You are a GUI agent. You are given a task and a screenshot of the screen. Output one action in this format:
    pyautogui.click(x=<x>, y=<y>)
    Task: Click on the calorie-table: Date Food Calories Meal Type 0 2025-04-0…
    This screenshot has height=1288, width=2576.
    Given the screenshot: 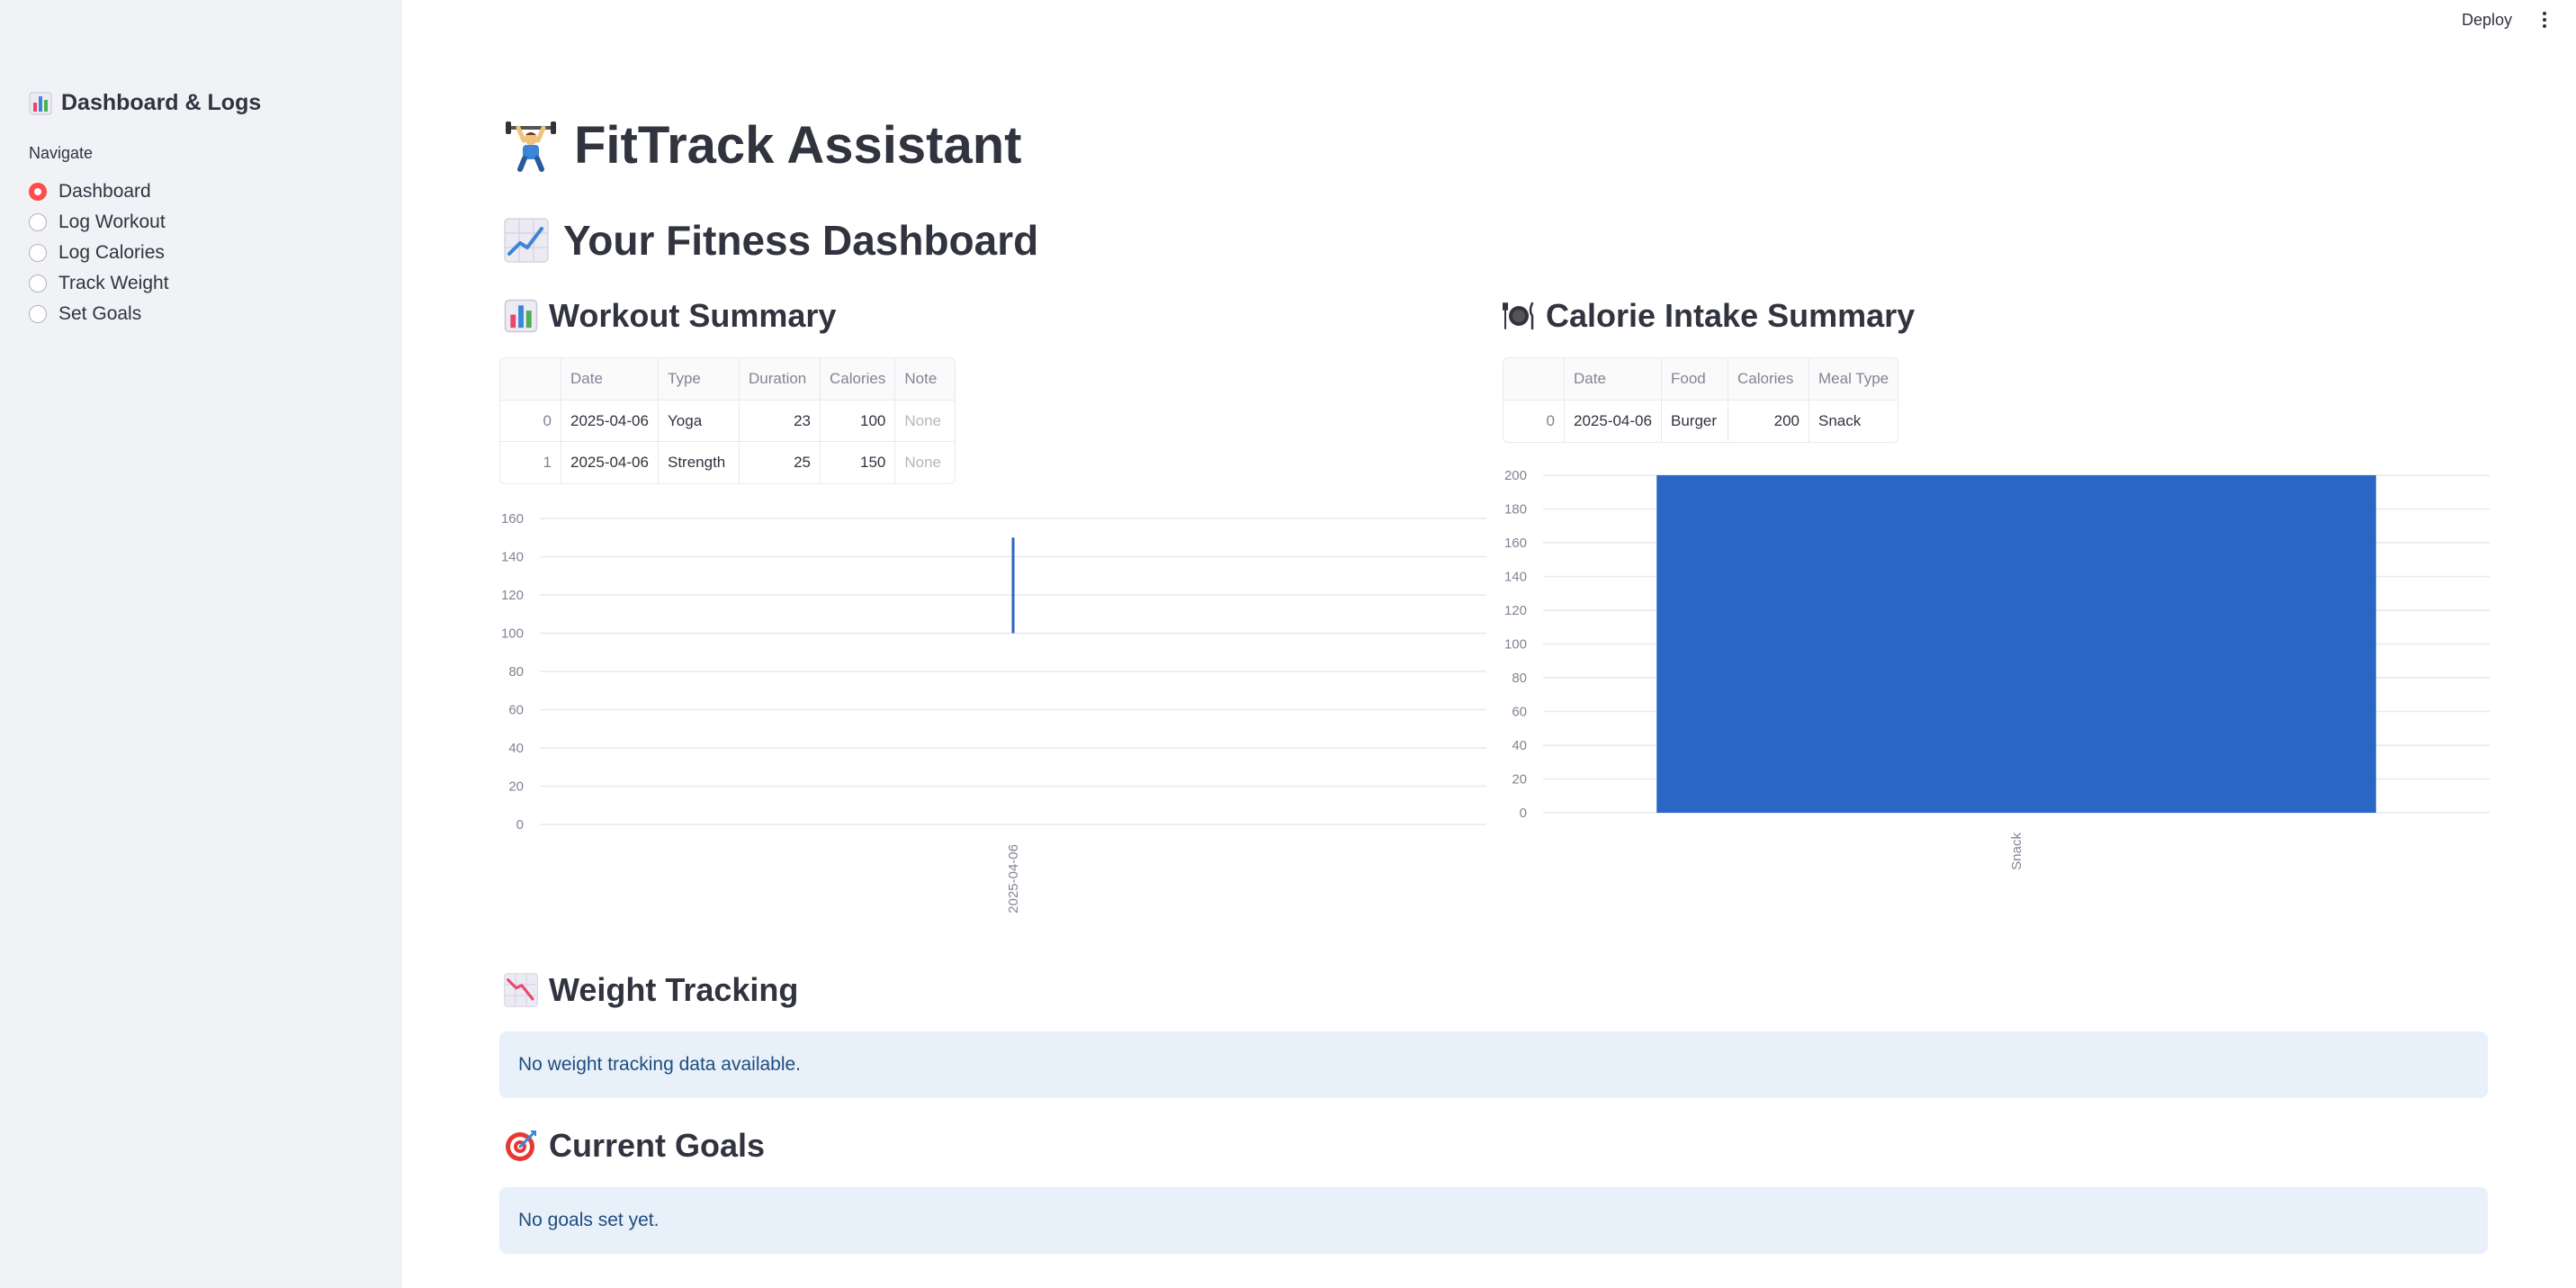 What is the action you would take?
    pyautogui.click(x=1701, y=400)
    